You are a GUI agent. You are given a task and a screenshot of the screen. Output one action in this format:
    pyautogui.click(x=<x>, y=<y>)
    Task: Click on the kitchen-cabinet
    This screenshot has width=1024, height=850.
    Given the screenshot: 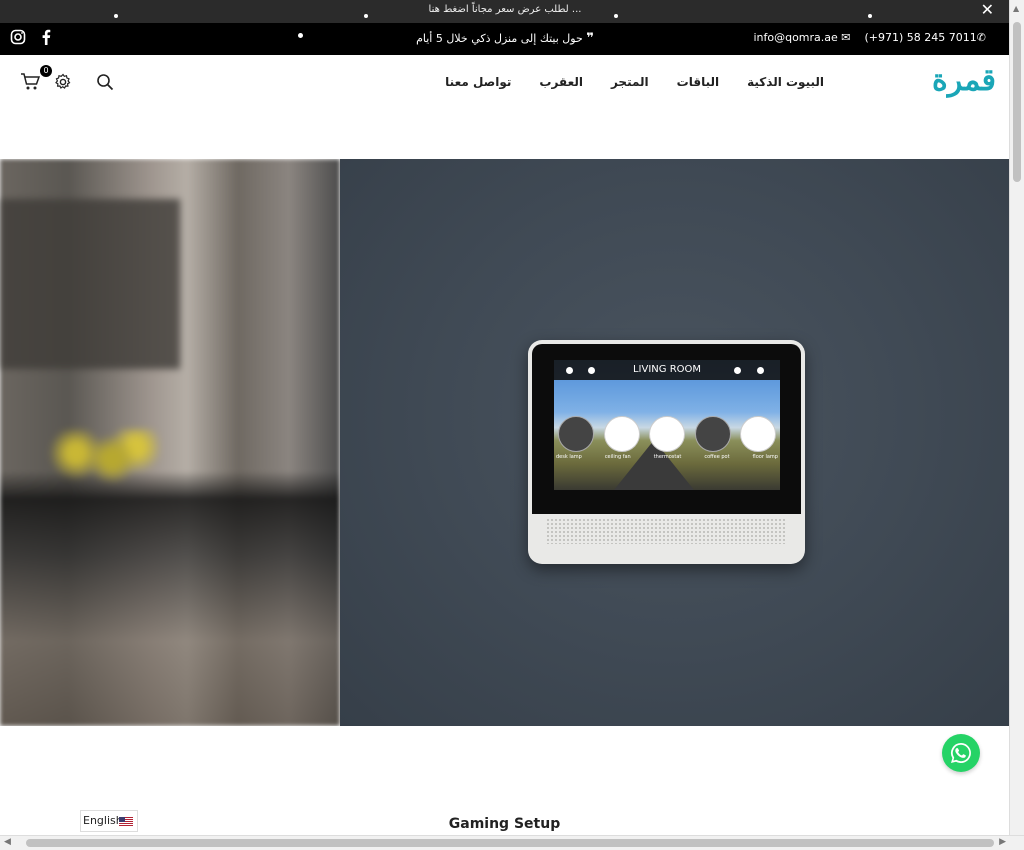 What is the action you would take?
    pyautogui.click(x=90, y=284)
    